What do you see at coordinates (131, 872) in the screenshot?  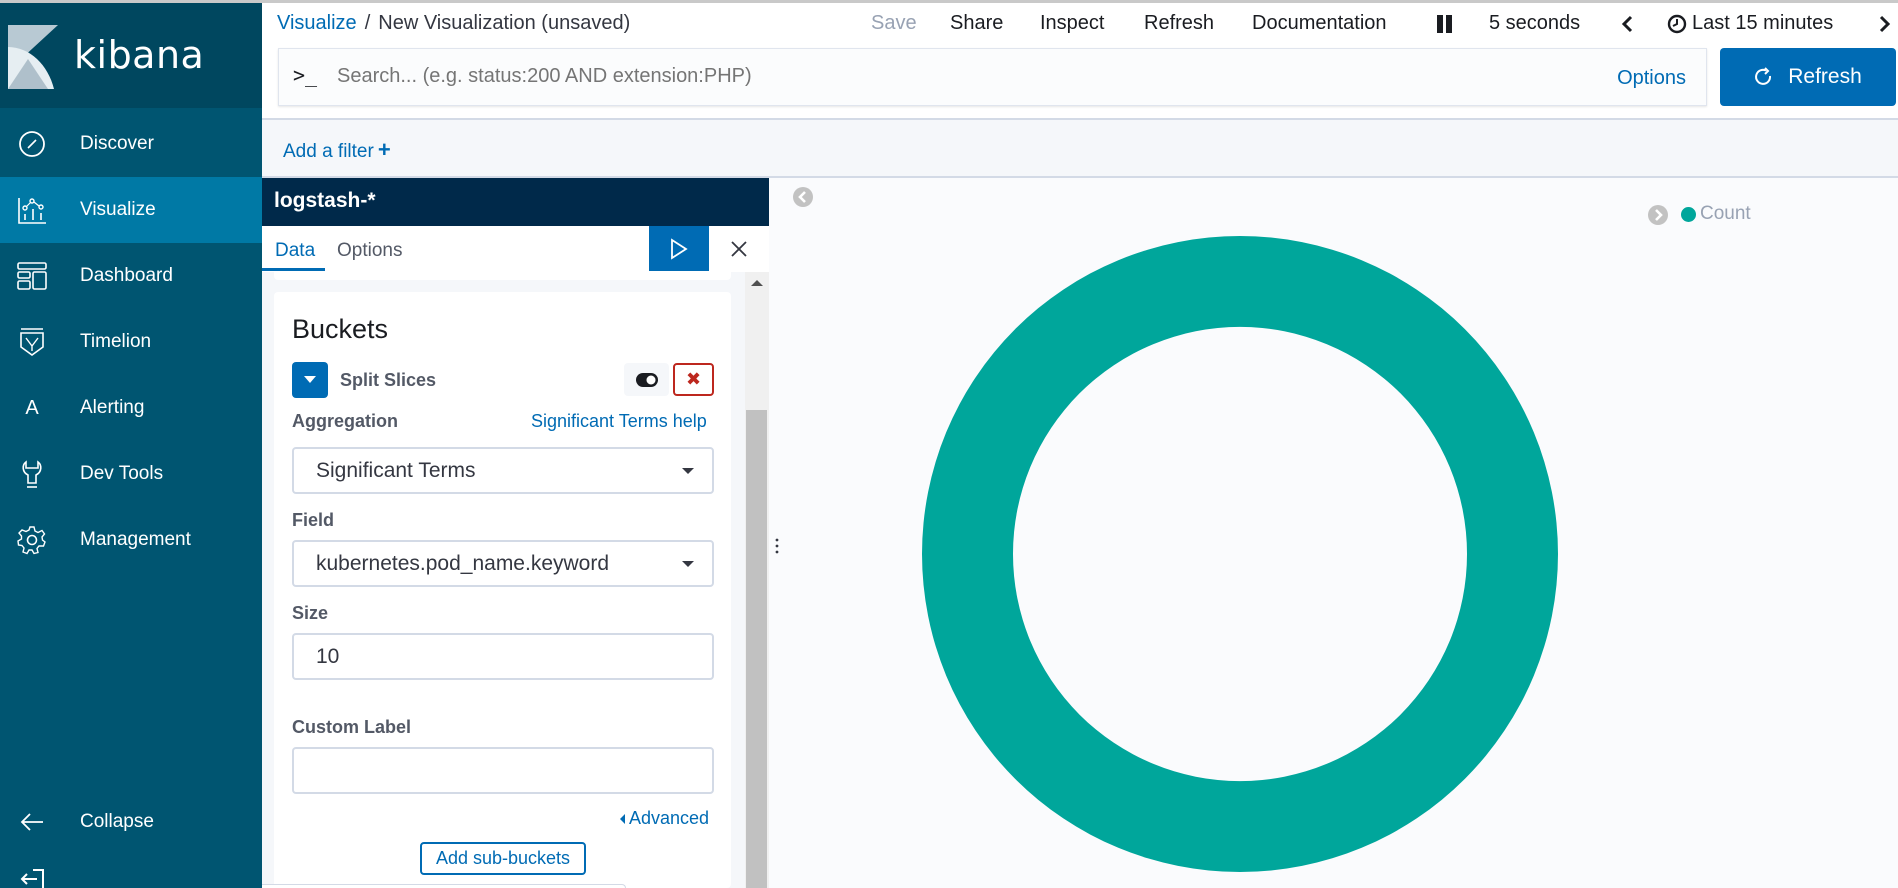 I see `sidebar-logout-button` at bounding box center [131, 872].